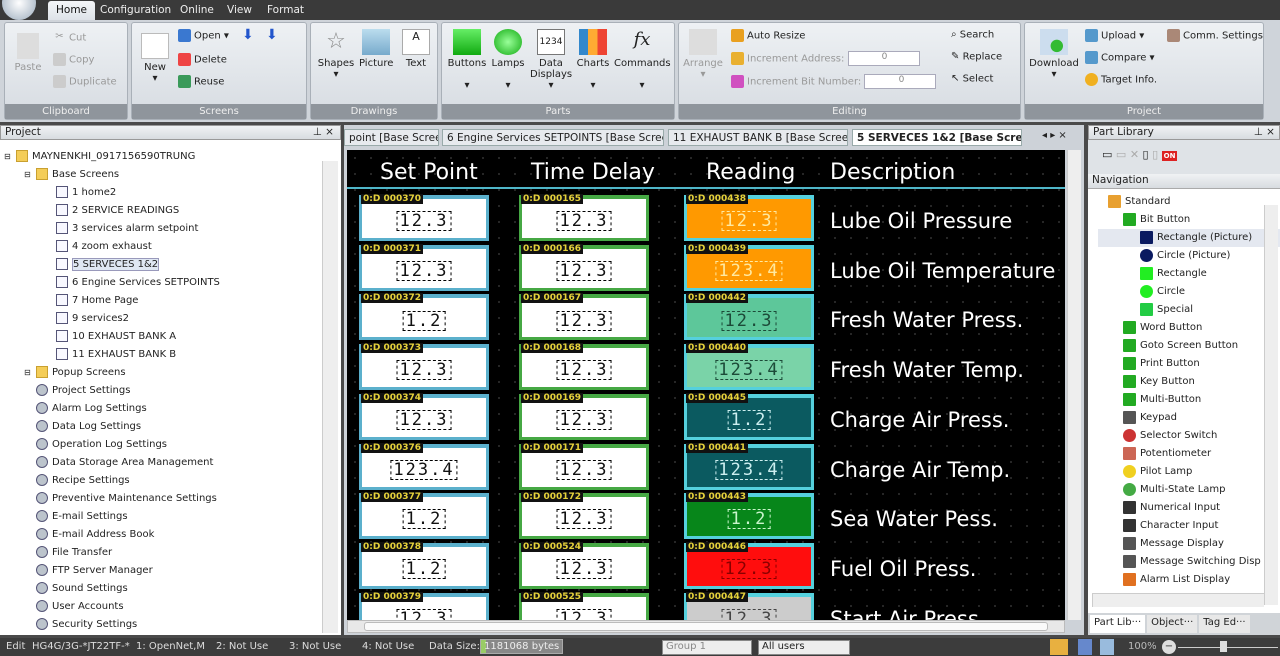 The width and height of the screenshot is (1280, 656). What do you see at coordinates (1189, 382) in the screenshot?
I see `part-tree-item: Key Button` at bounding box center [1189, 382].